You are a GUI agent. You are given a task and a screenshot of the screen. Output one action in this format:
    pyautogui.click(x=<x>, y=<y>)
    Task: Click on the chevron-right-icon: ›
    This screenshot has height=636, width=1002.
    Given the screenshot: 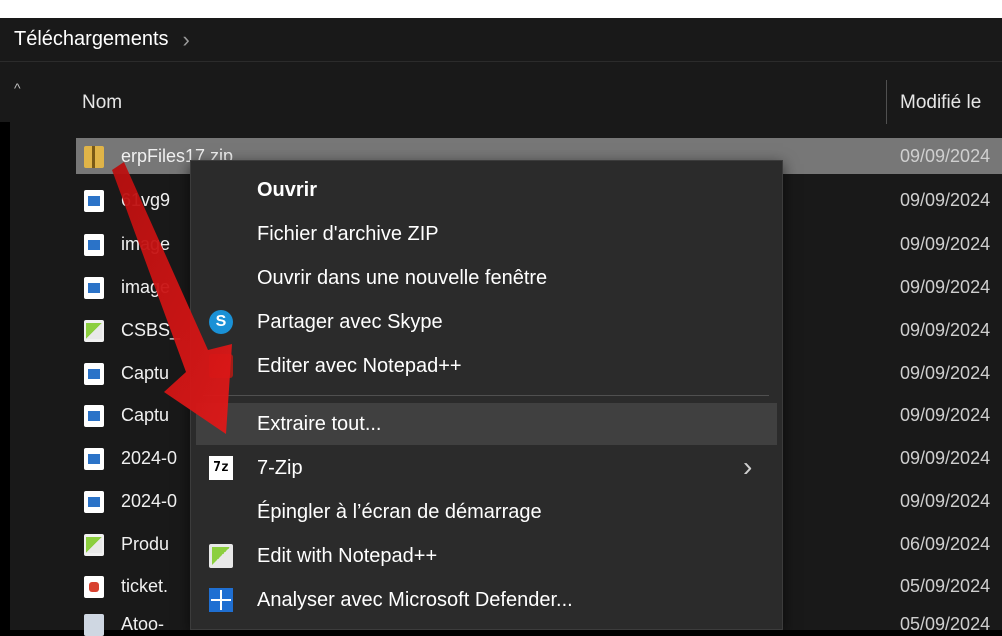 What is the action you would take?
    pyautogui.click(x=748, y=466)
    